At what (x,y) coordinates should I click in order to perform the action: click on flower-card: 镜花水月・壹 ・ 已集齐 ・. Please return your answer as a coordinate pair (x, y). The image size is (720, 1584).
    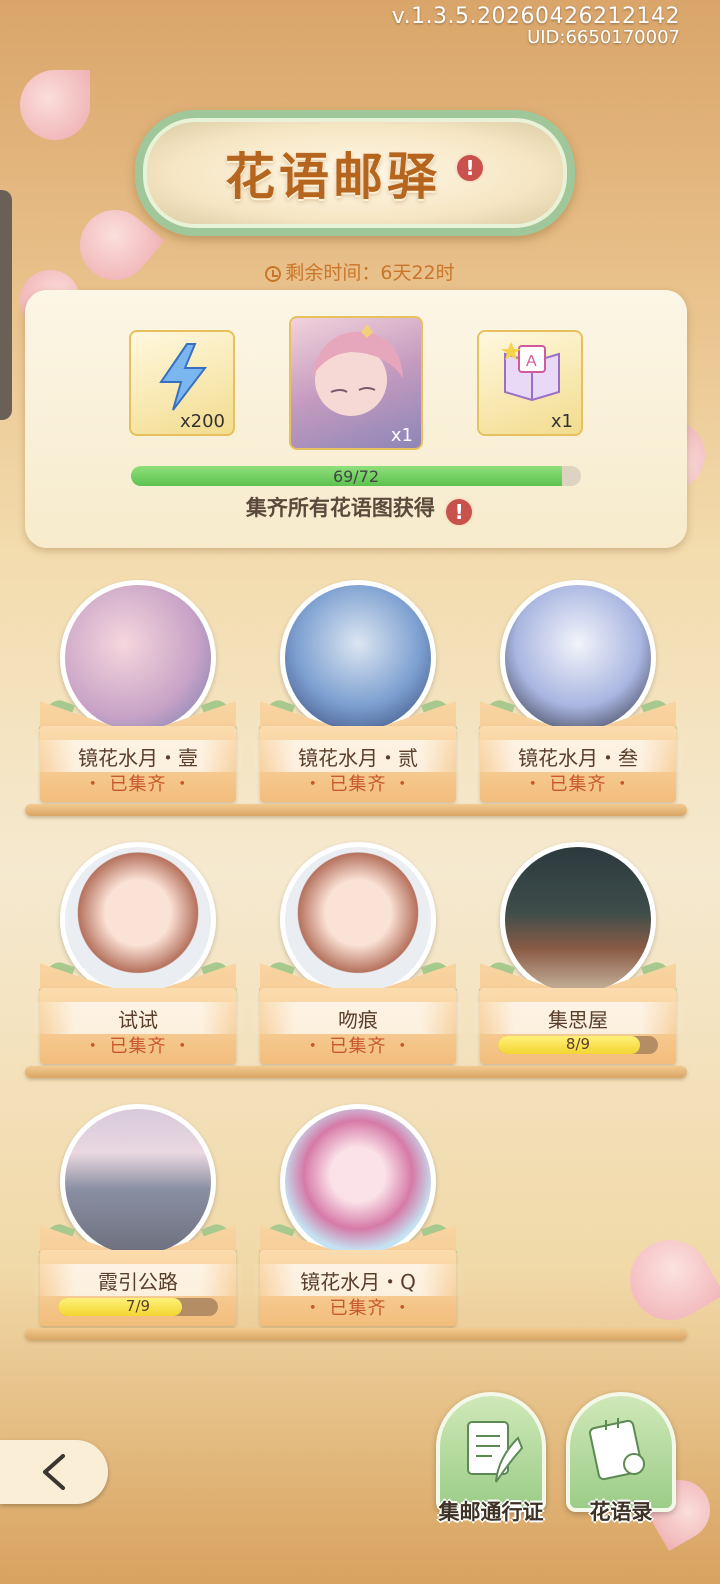
    Looking at the image, I should click on (138, 691).